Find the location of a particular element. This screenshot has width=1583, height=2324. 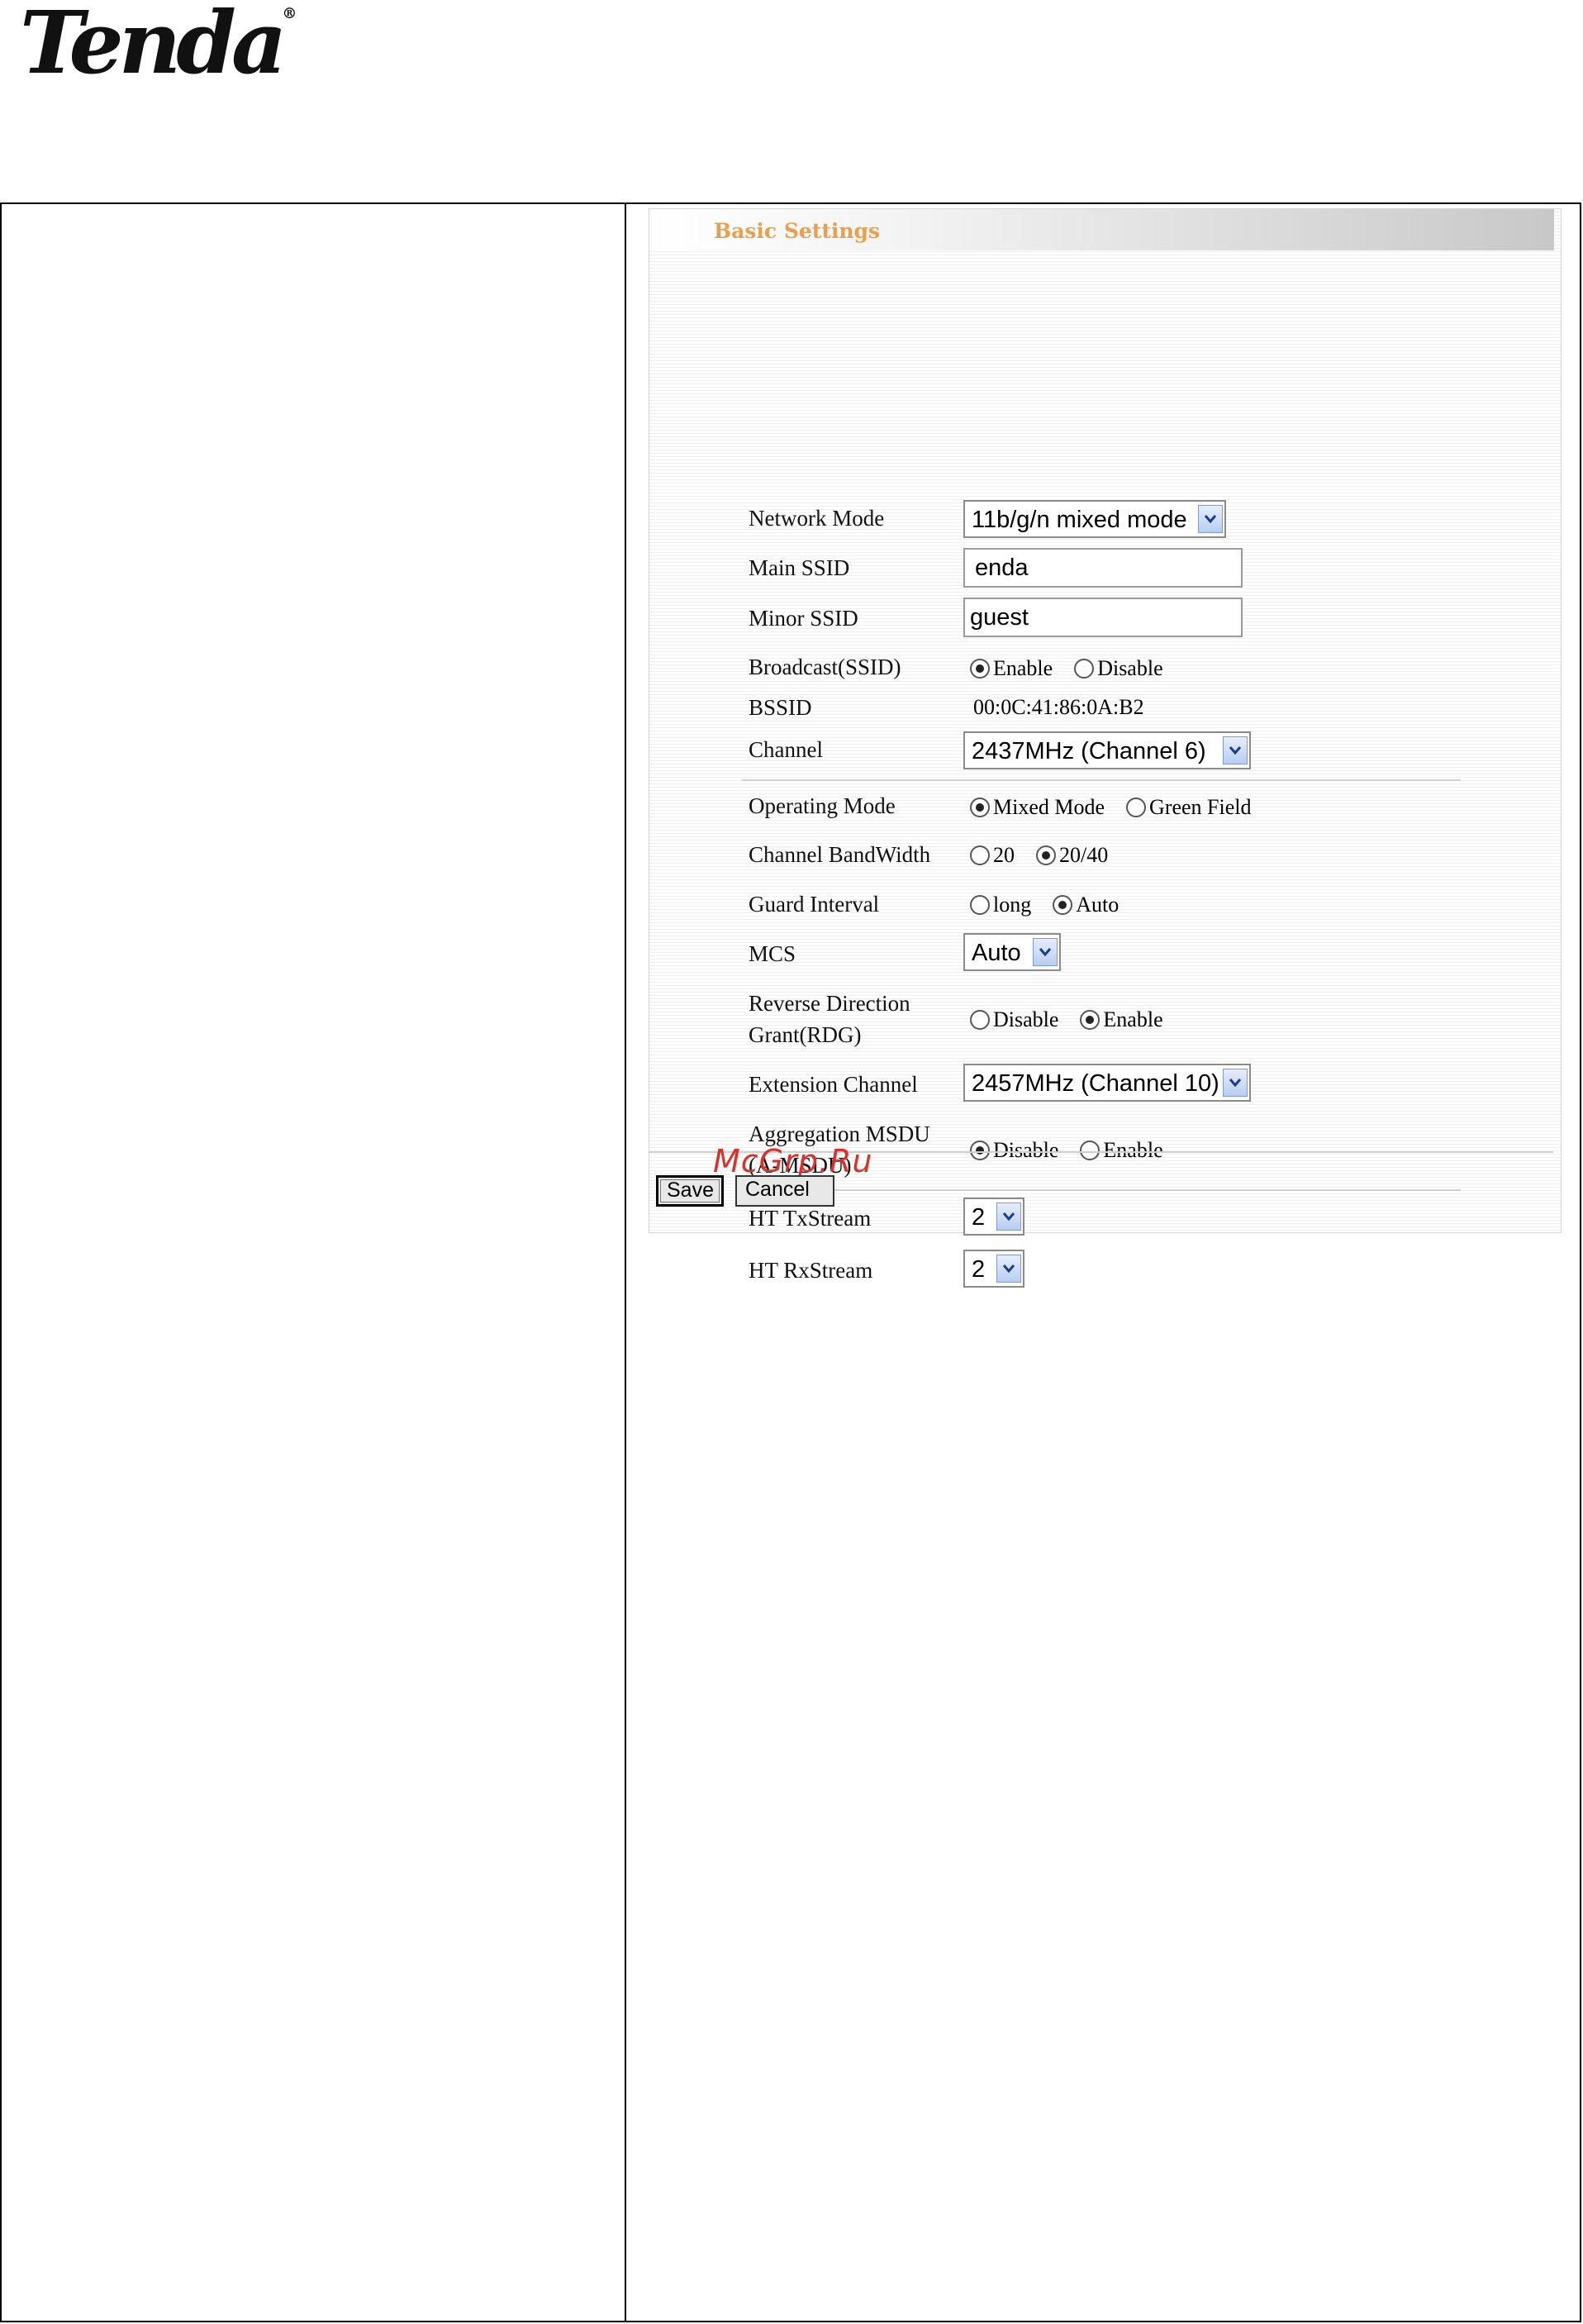

channel-bandwidth-radios: 20 20/40 is located at coordinates (1049, 855).